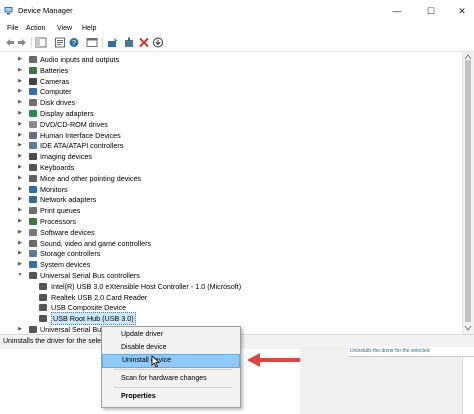 Image resolution: width=474 pixels, height=414 pixels. I want to click on tree-item-label: Print queues, so click(60, 211).